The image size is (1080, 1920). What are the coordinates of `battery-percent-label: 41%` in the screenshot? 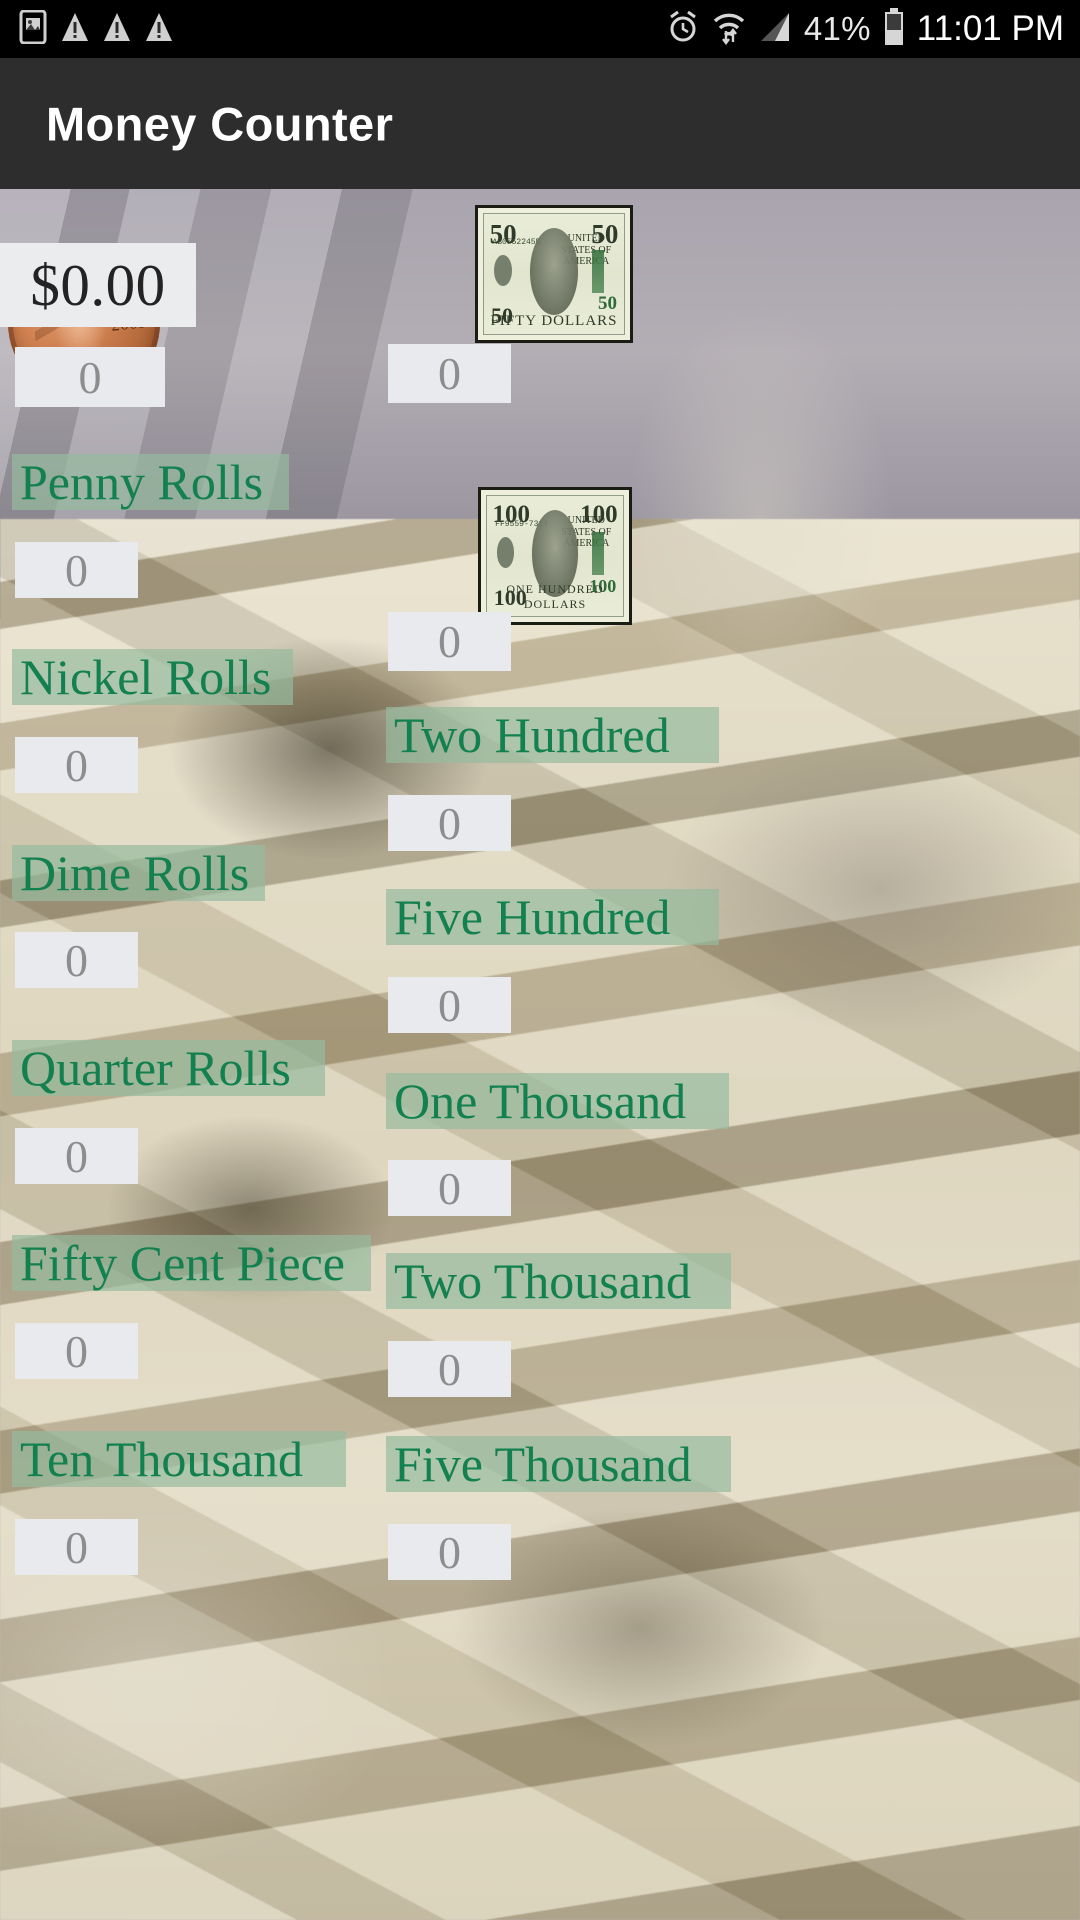 It's located at (837, 28).